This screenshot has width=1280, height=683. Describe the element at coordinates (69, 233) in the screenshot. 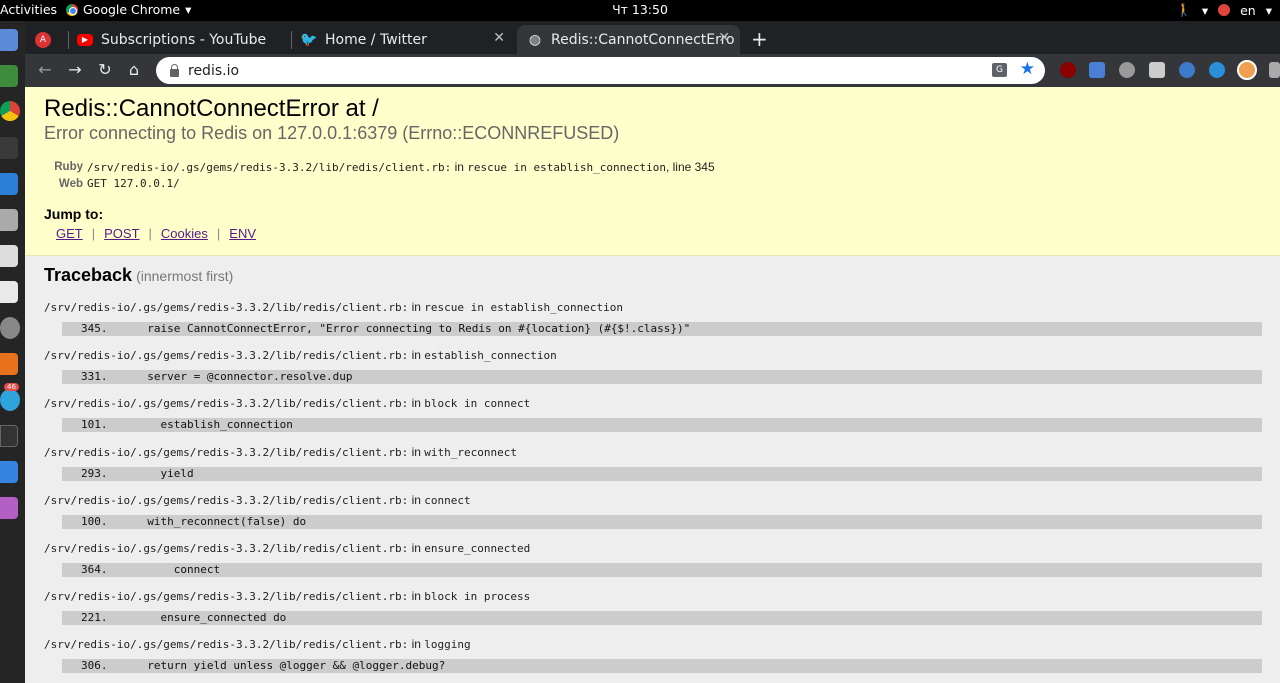

I see `jump-link-get: GET` at that location.